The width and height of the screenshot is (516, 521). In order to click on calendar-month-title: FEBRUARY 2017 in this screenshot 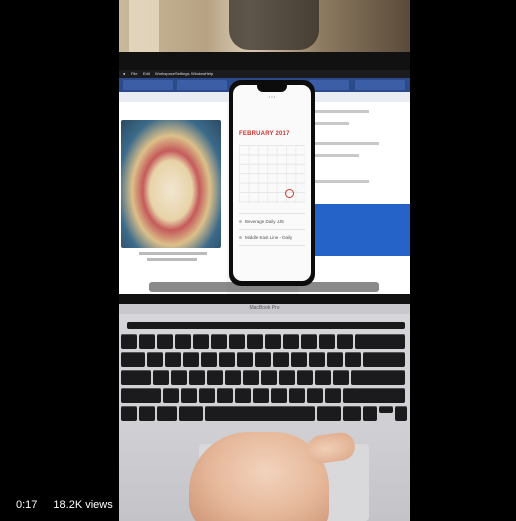, I will do `click(264, 134)`.